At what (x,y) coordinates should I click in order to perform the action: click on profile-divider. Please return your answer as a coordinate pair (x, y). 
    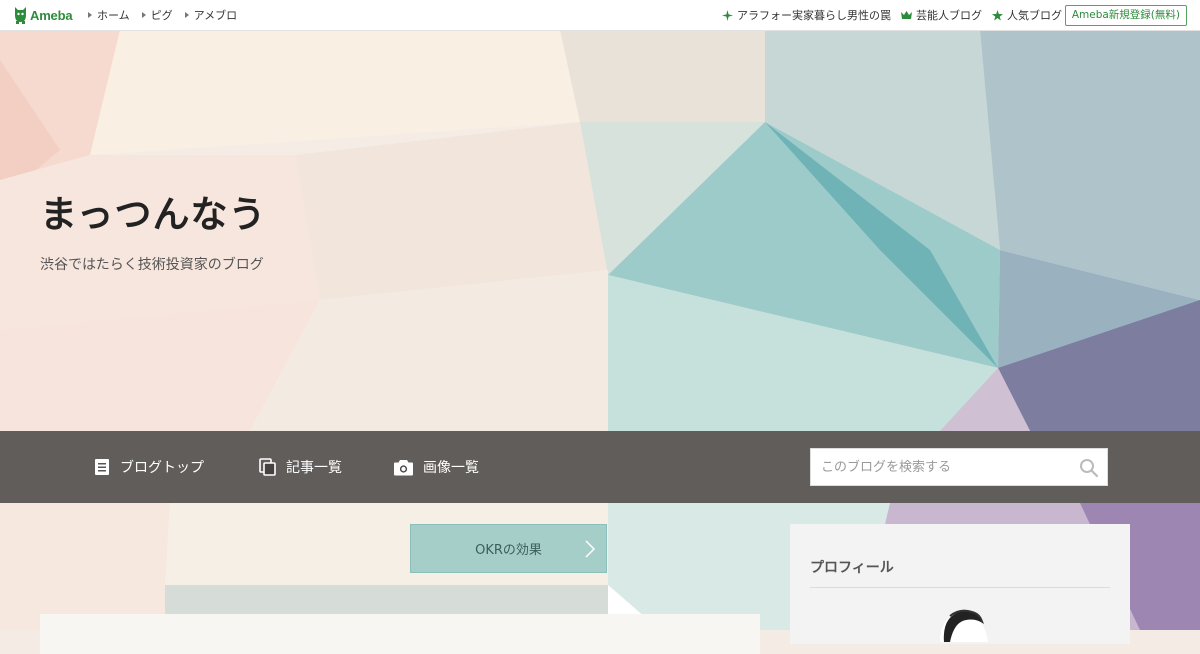
    Looking at the image, I should click on (960, 587).